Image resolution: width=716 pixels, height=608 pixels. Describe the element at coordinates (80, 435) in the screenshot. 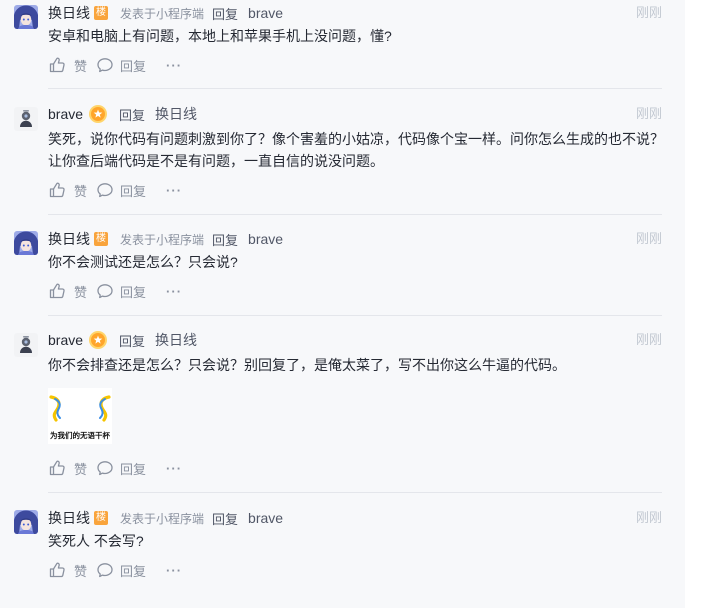

I see `sticker-caption: 为我们的无语干杯` at that location.